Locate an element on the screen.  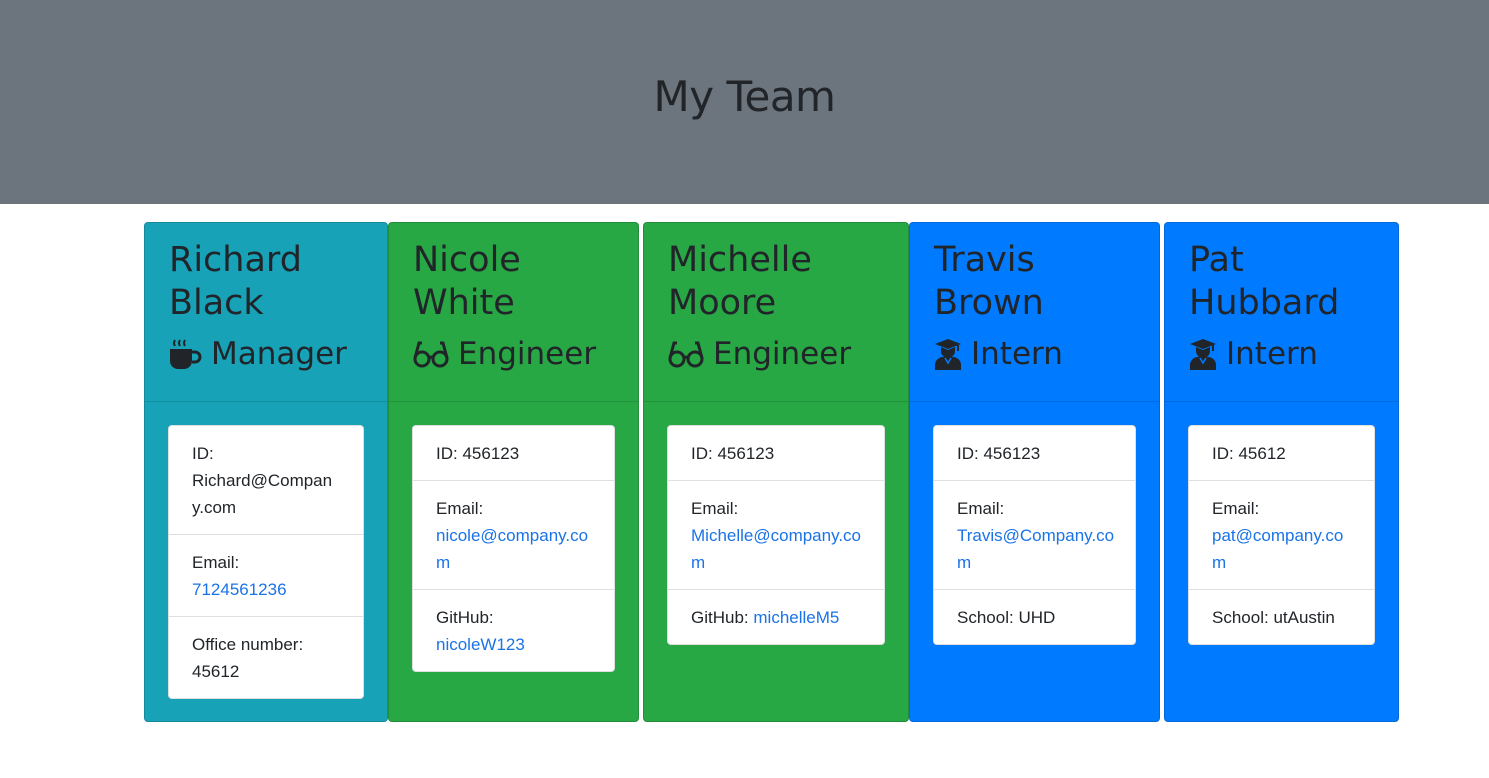
id-value: Richard@Company.com is located at coordinates (262, 494).